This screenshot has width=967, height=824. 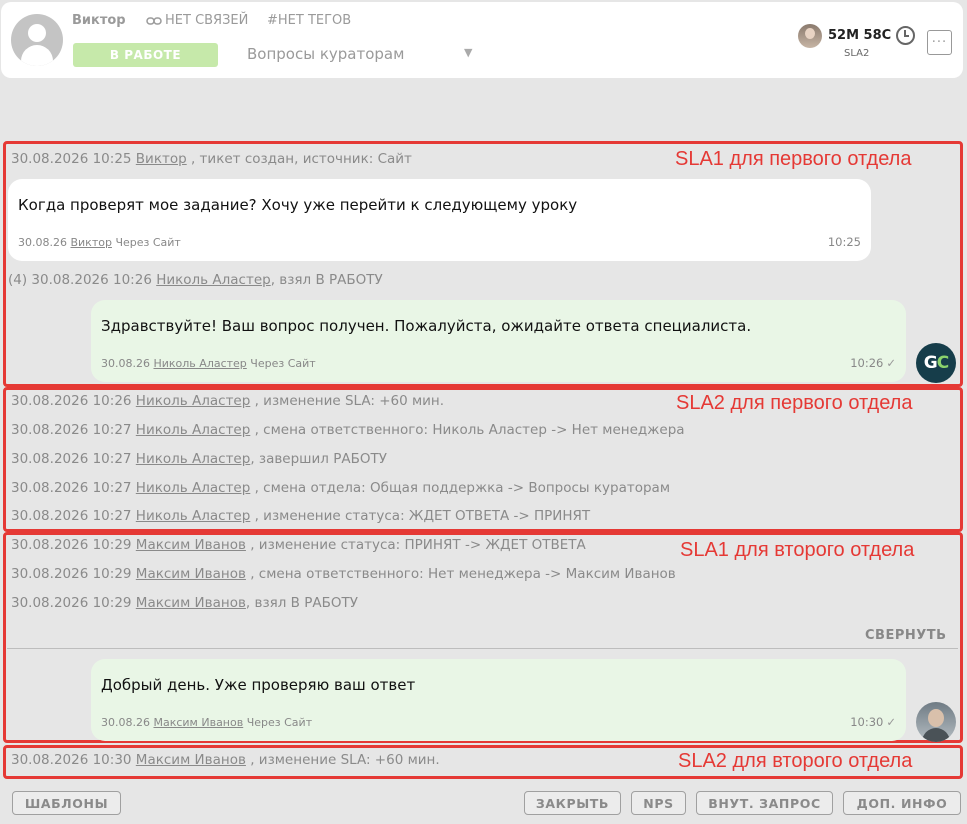 I want to click on close-ticket-button: ЗАКРЫТЬ, so click(x=572, y=803).